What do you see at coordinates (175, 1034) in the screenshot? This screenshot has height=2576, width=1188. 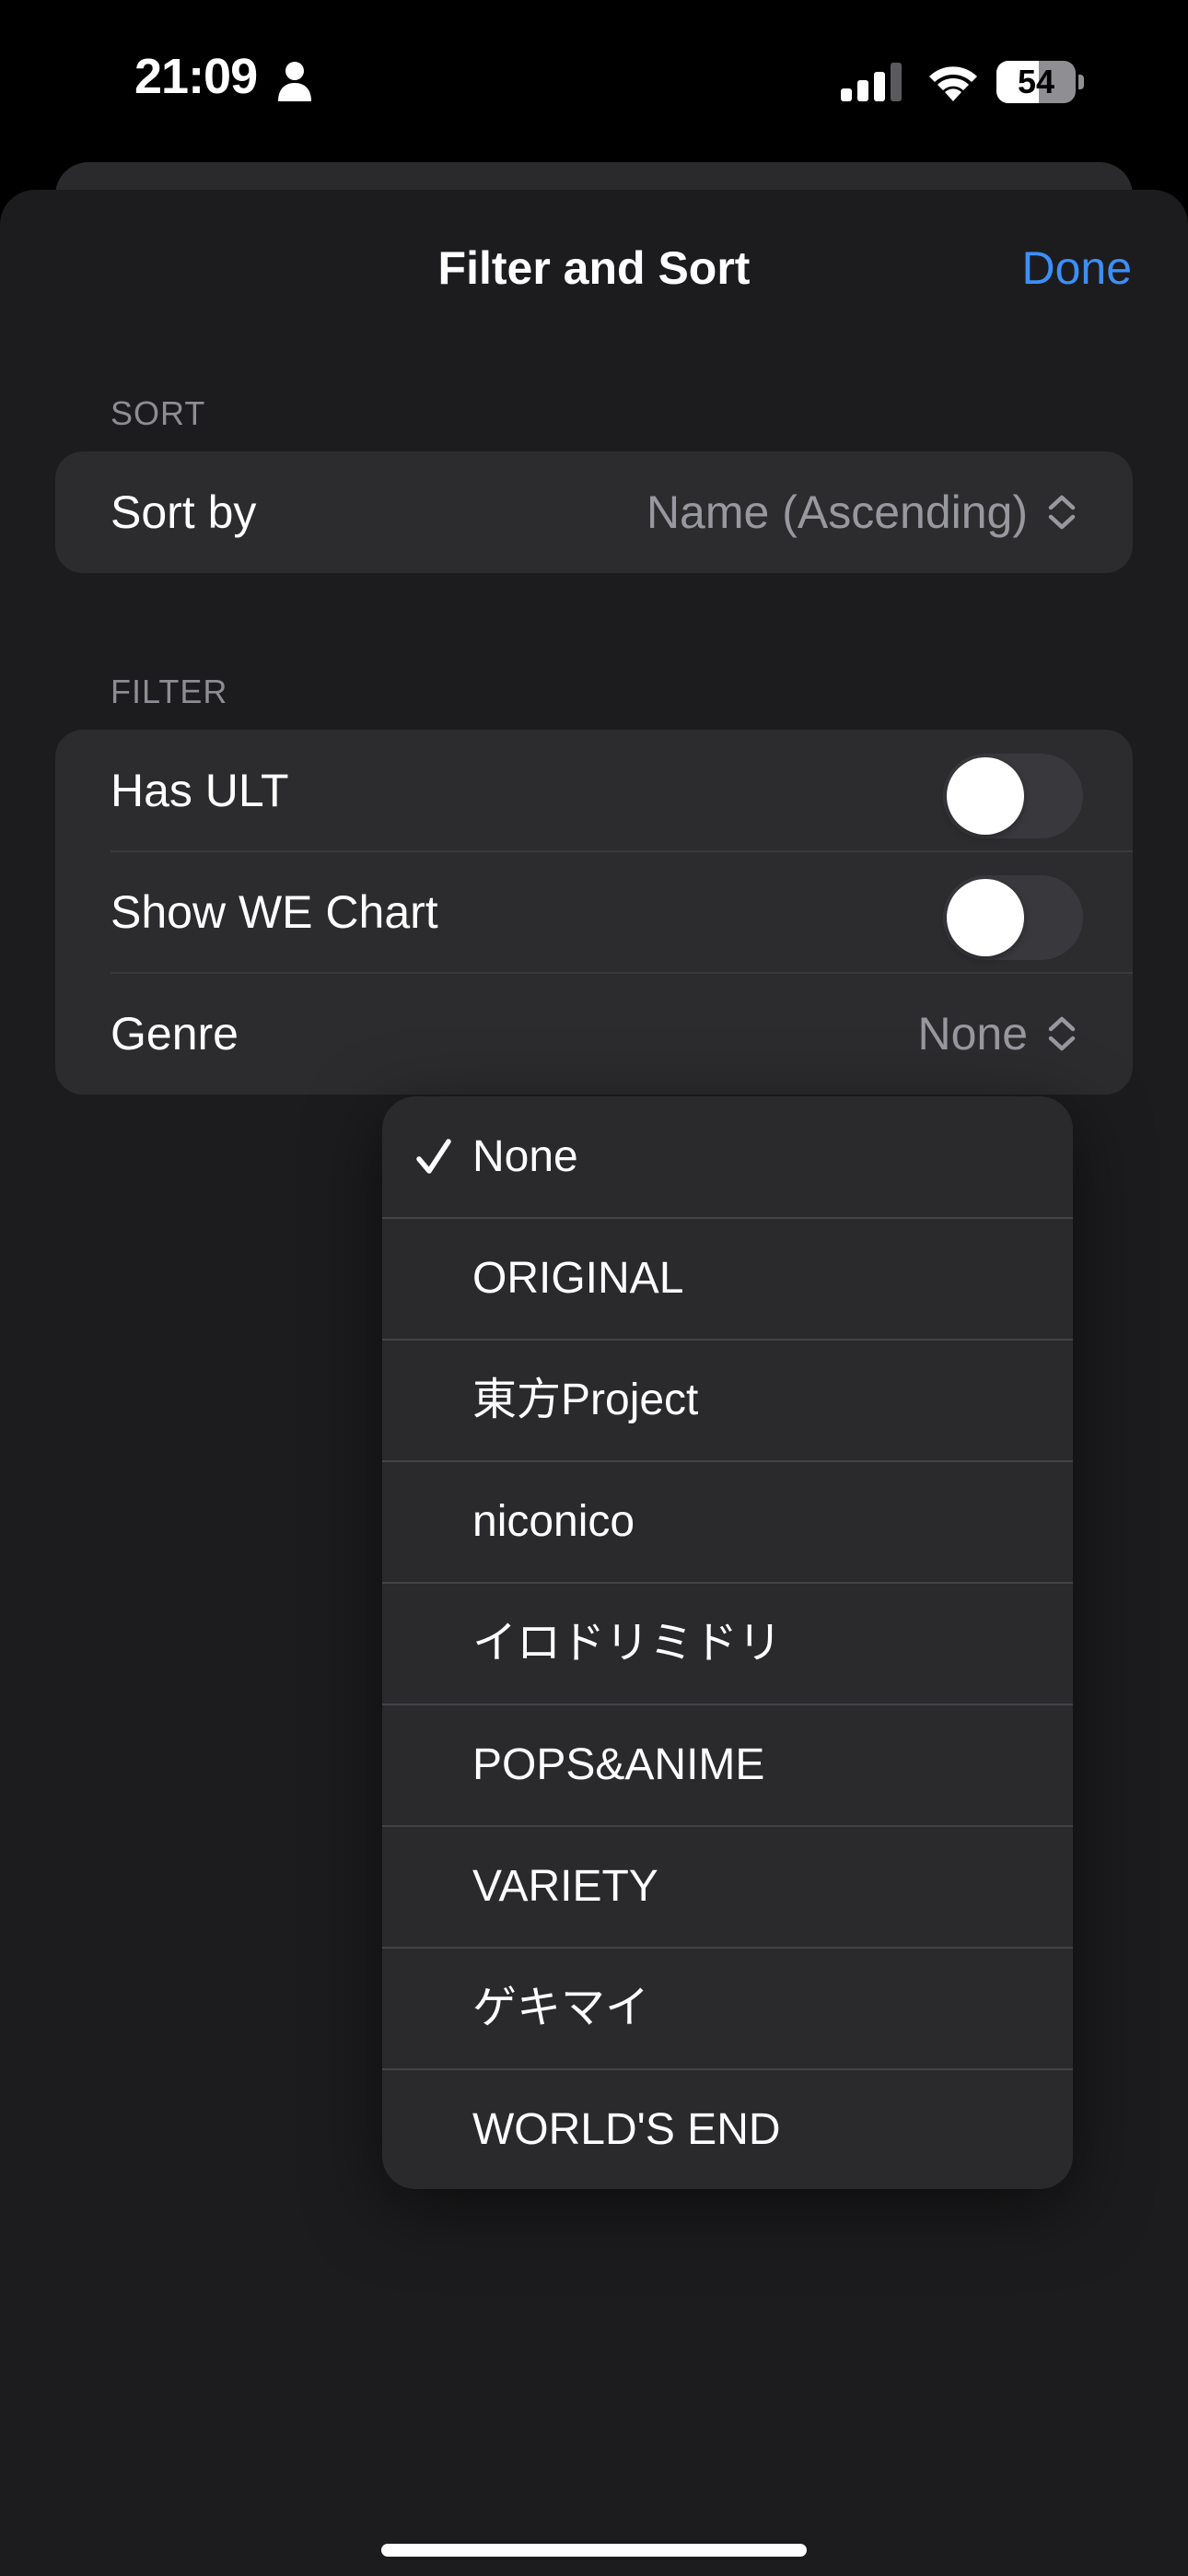 I see `genre-label: Genre` at bounding box center [175, 1034].